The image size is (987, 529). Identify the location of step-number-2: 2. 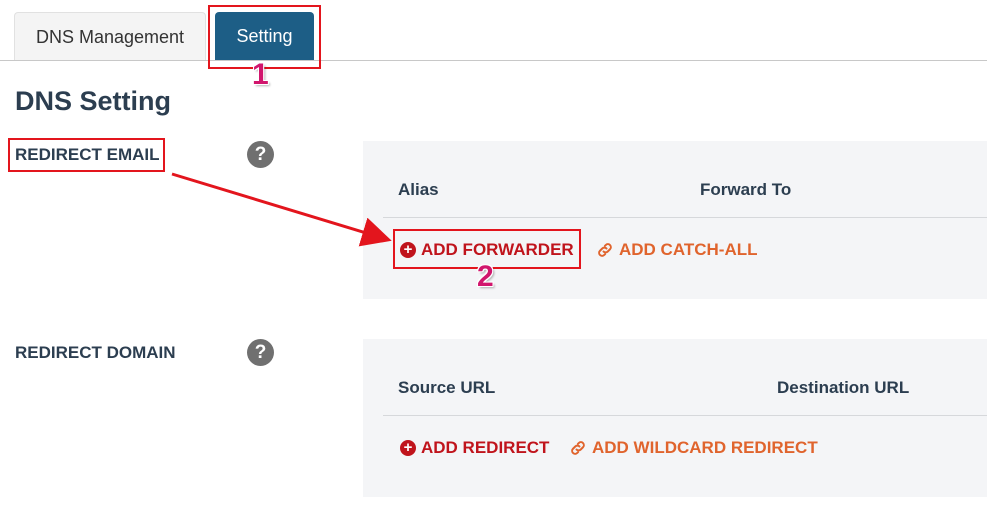
(485, 276).